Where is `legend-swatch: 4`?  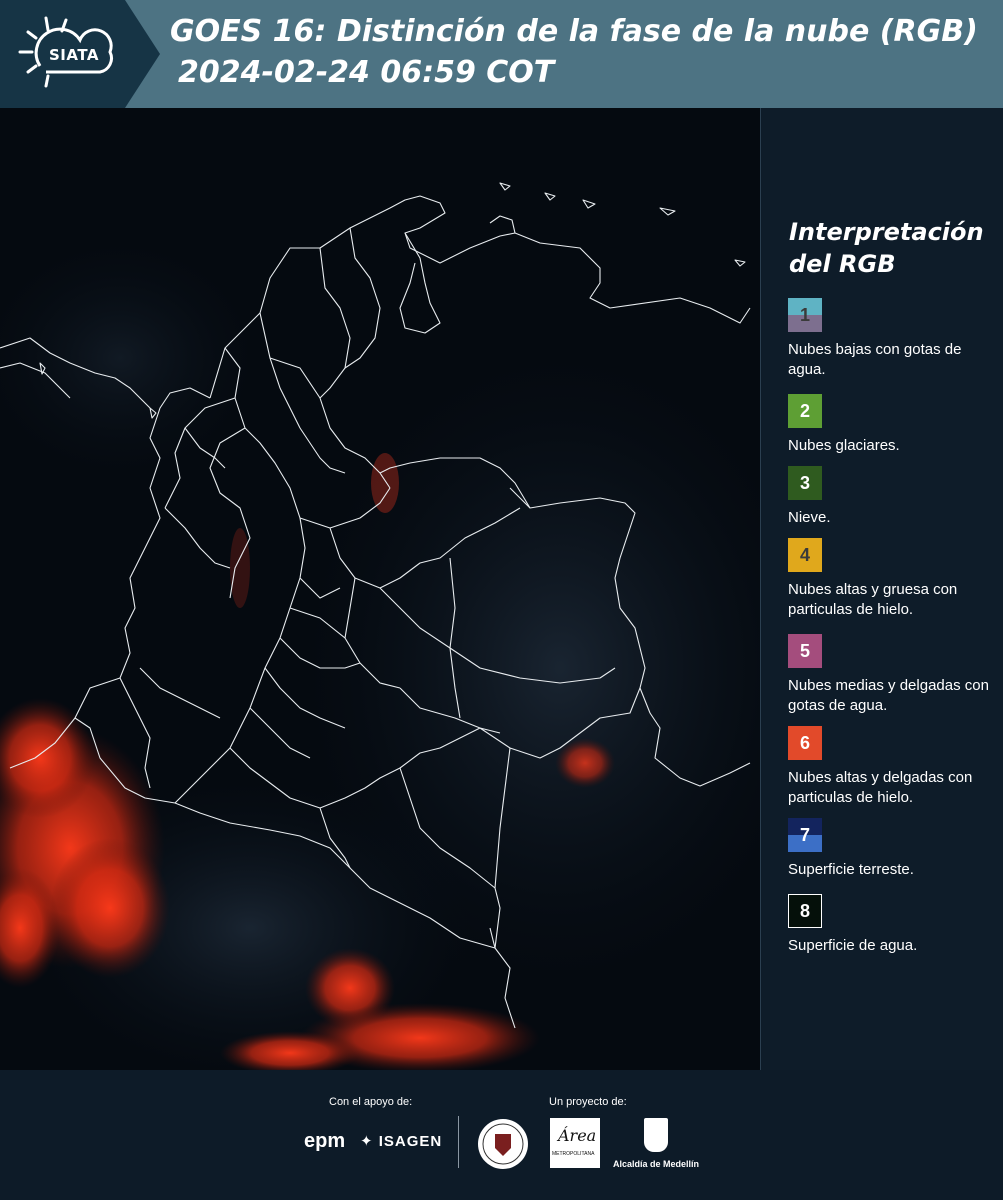 legend-swatch: 4 is located at coordinates (805, 555).